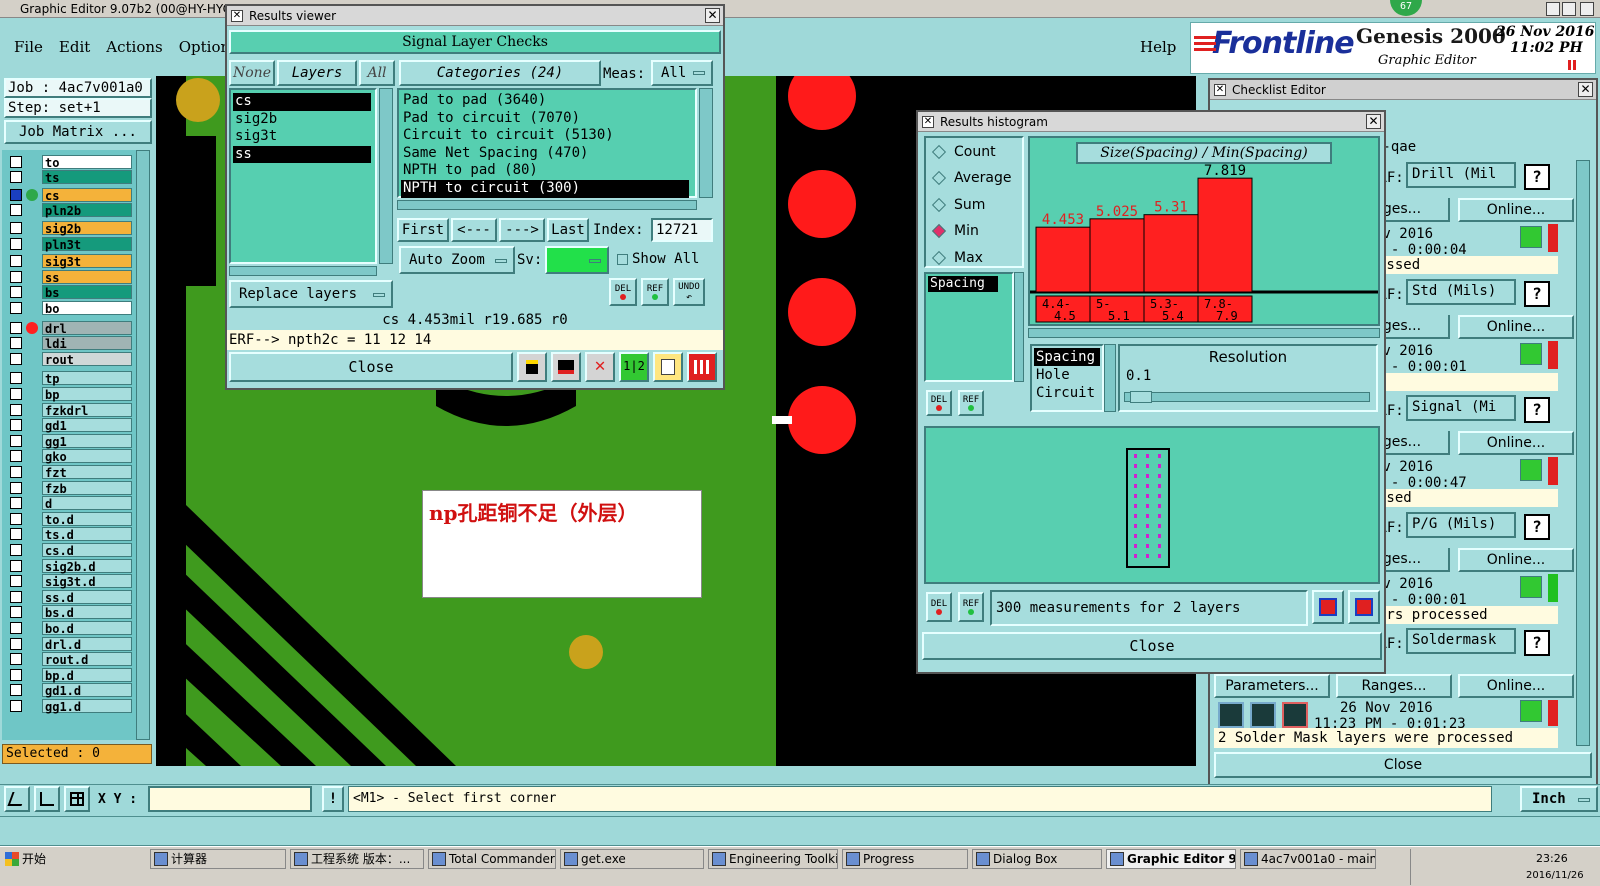 The width and height of the screenshot is (1600, 886). I want to click on layer-row: sig3t.d, so click(69, 581).